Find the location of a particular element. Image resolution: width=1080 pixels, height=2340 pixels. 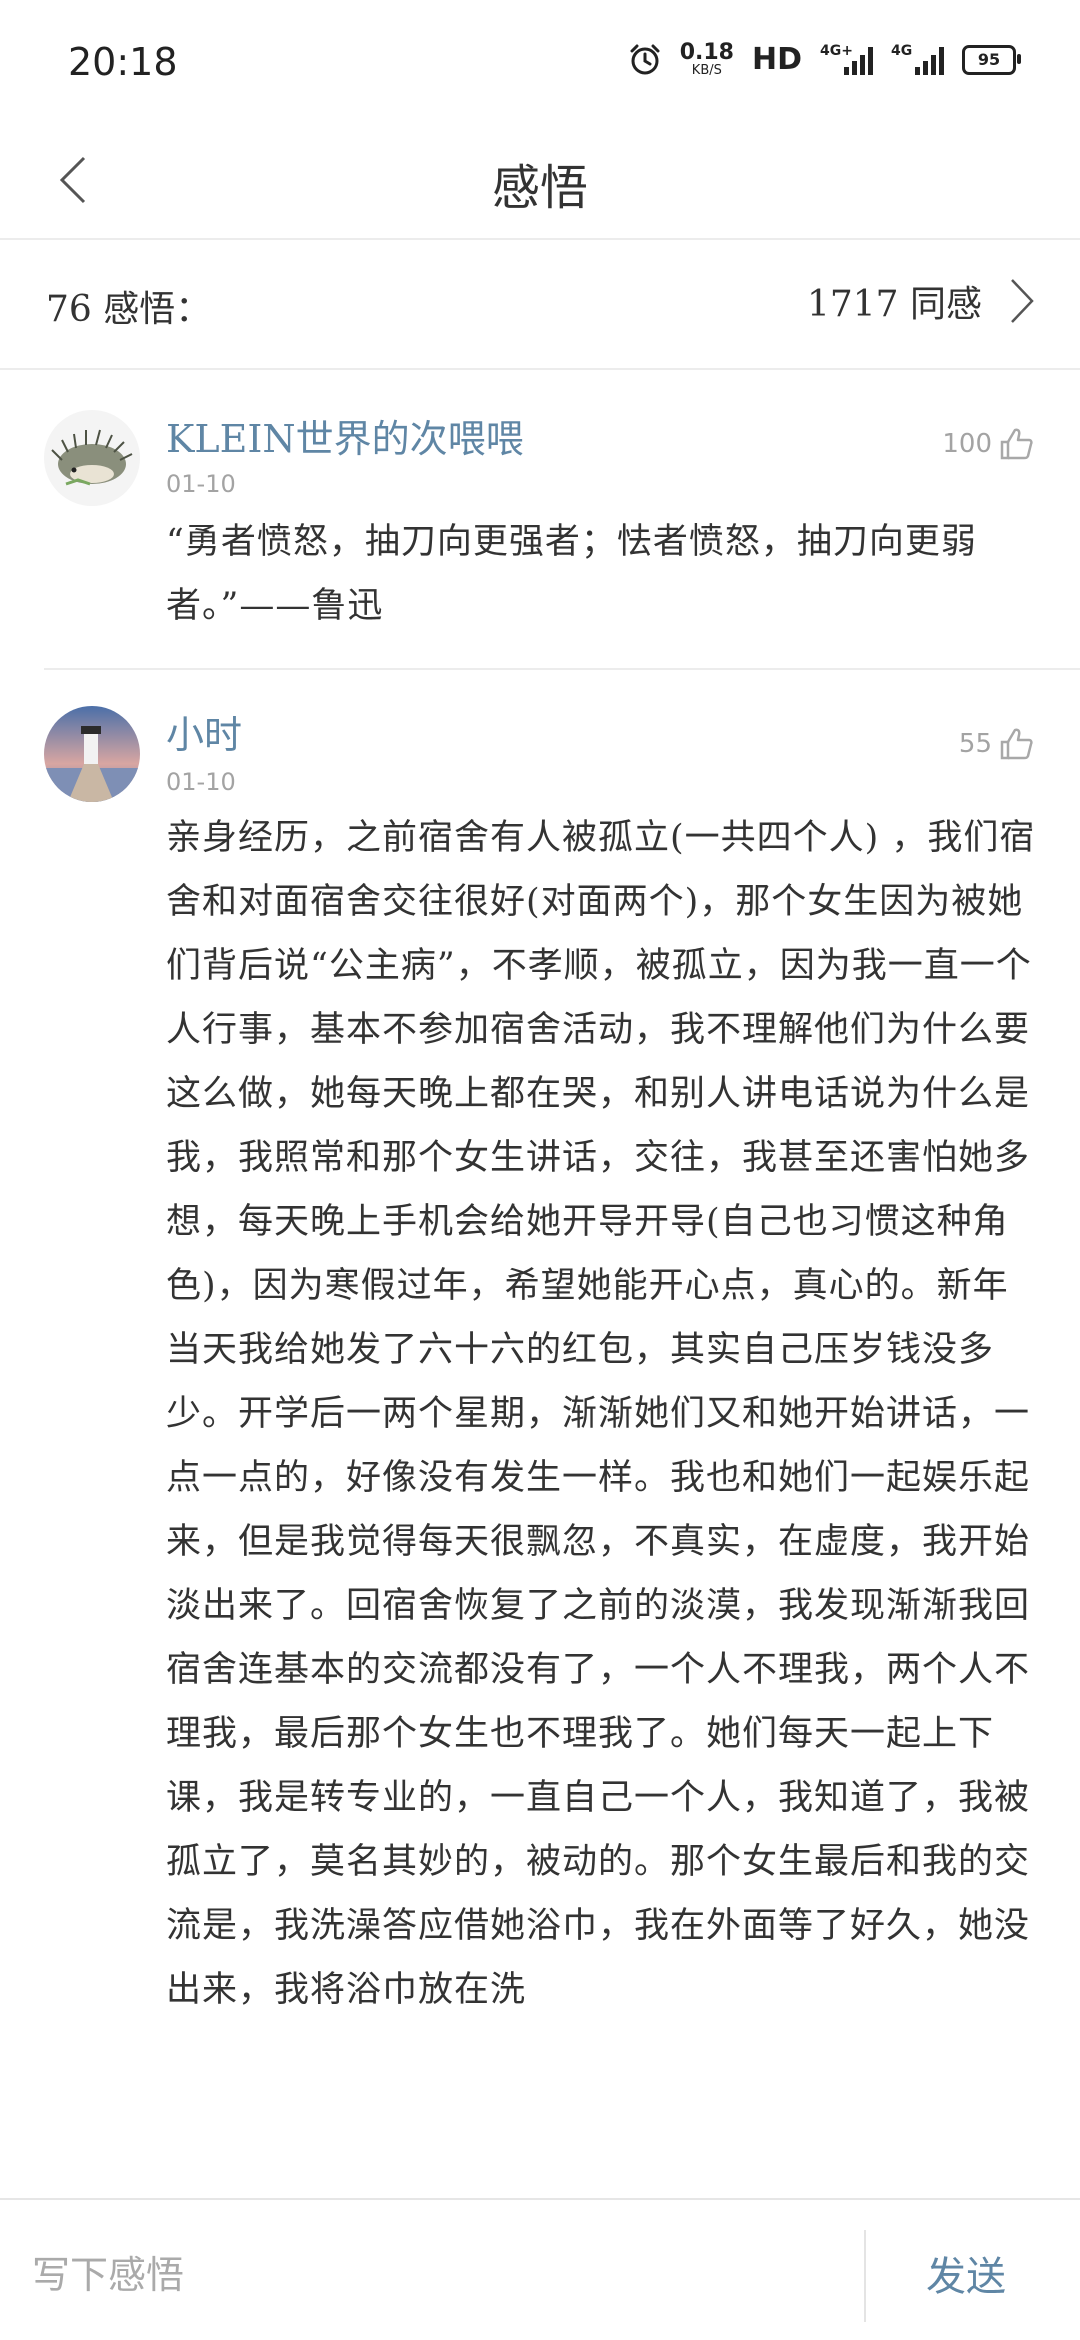

page-title: 感悟 is located at coordinates (539, 188).